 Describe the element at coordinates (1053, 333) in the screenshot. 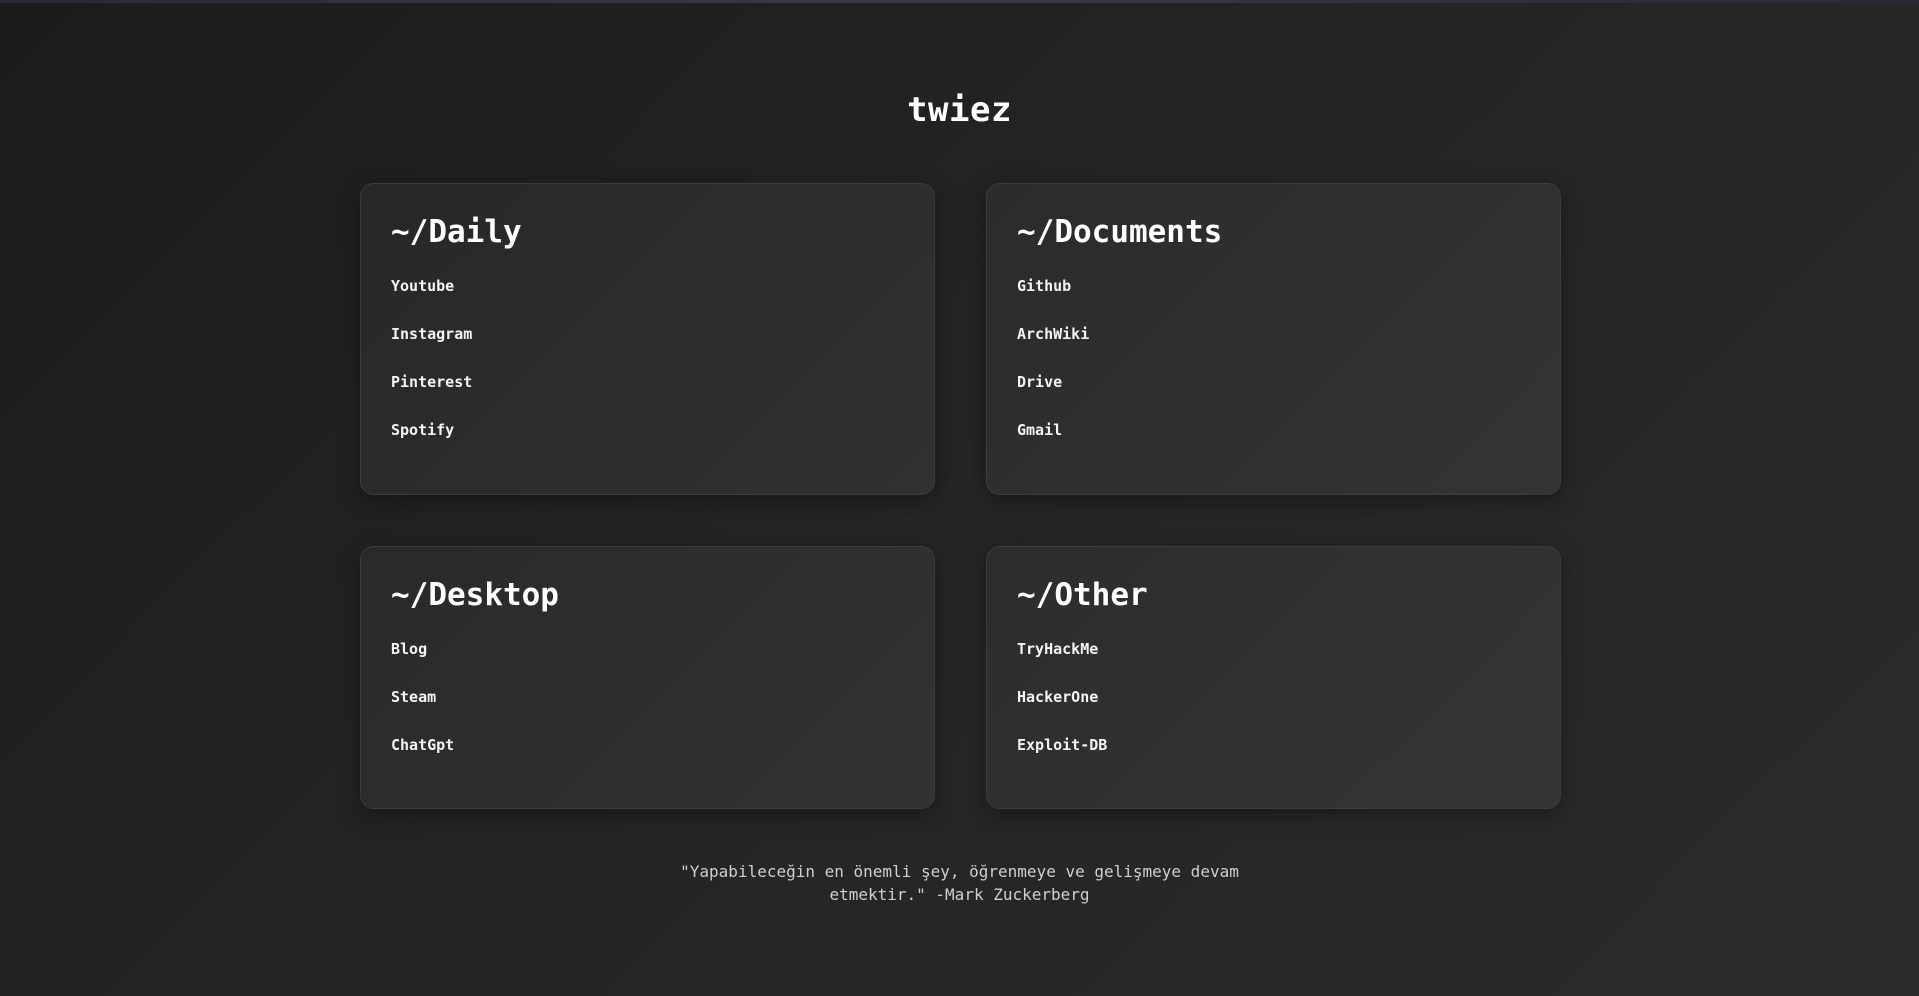

I see `link-archwiki: ArchWiki` at that location.